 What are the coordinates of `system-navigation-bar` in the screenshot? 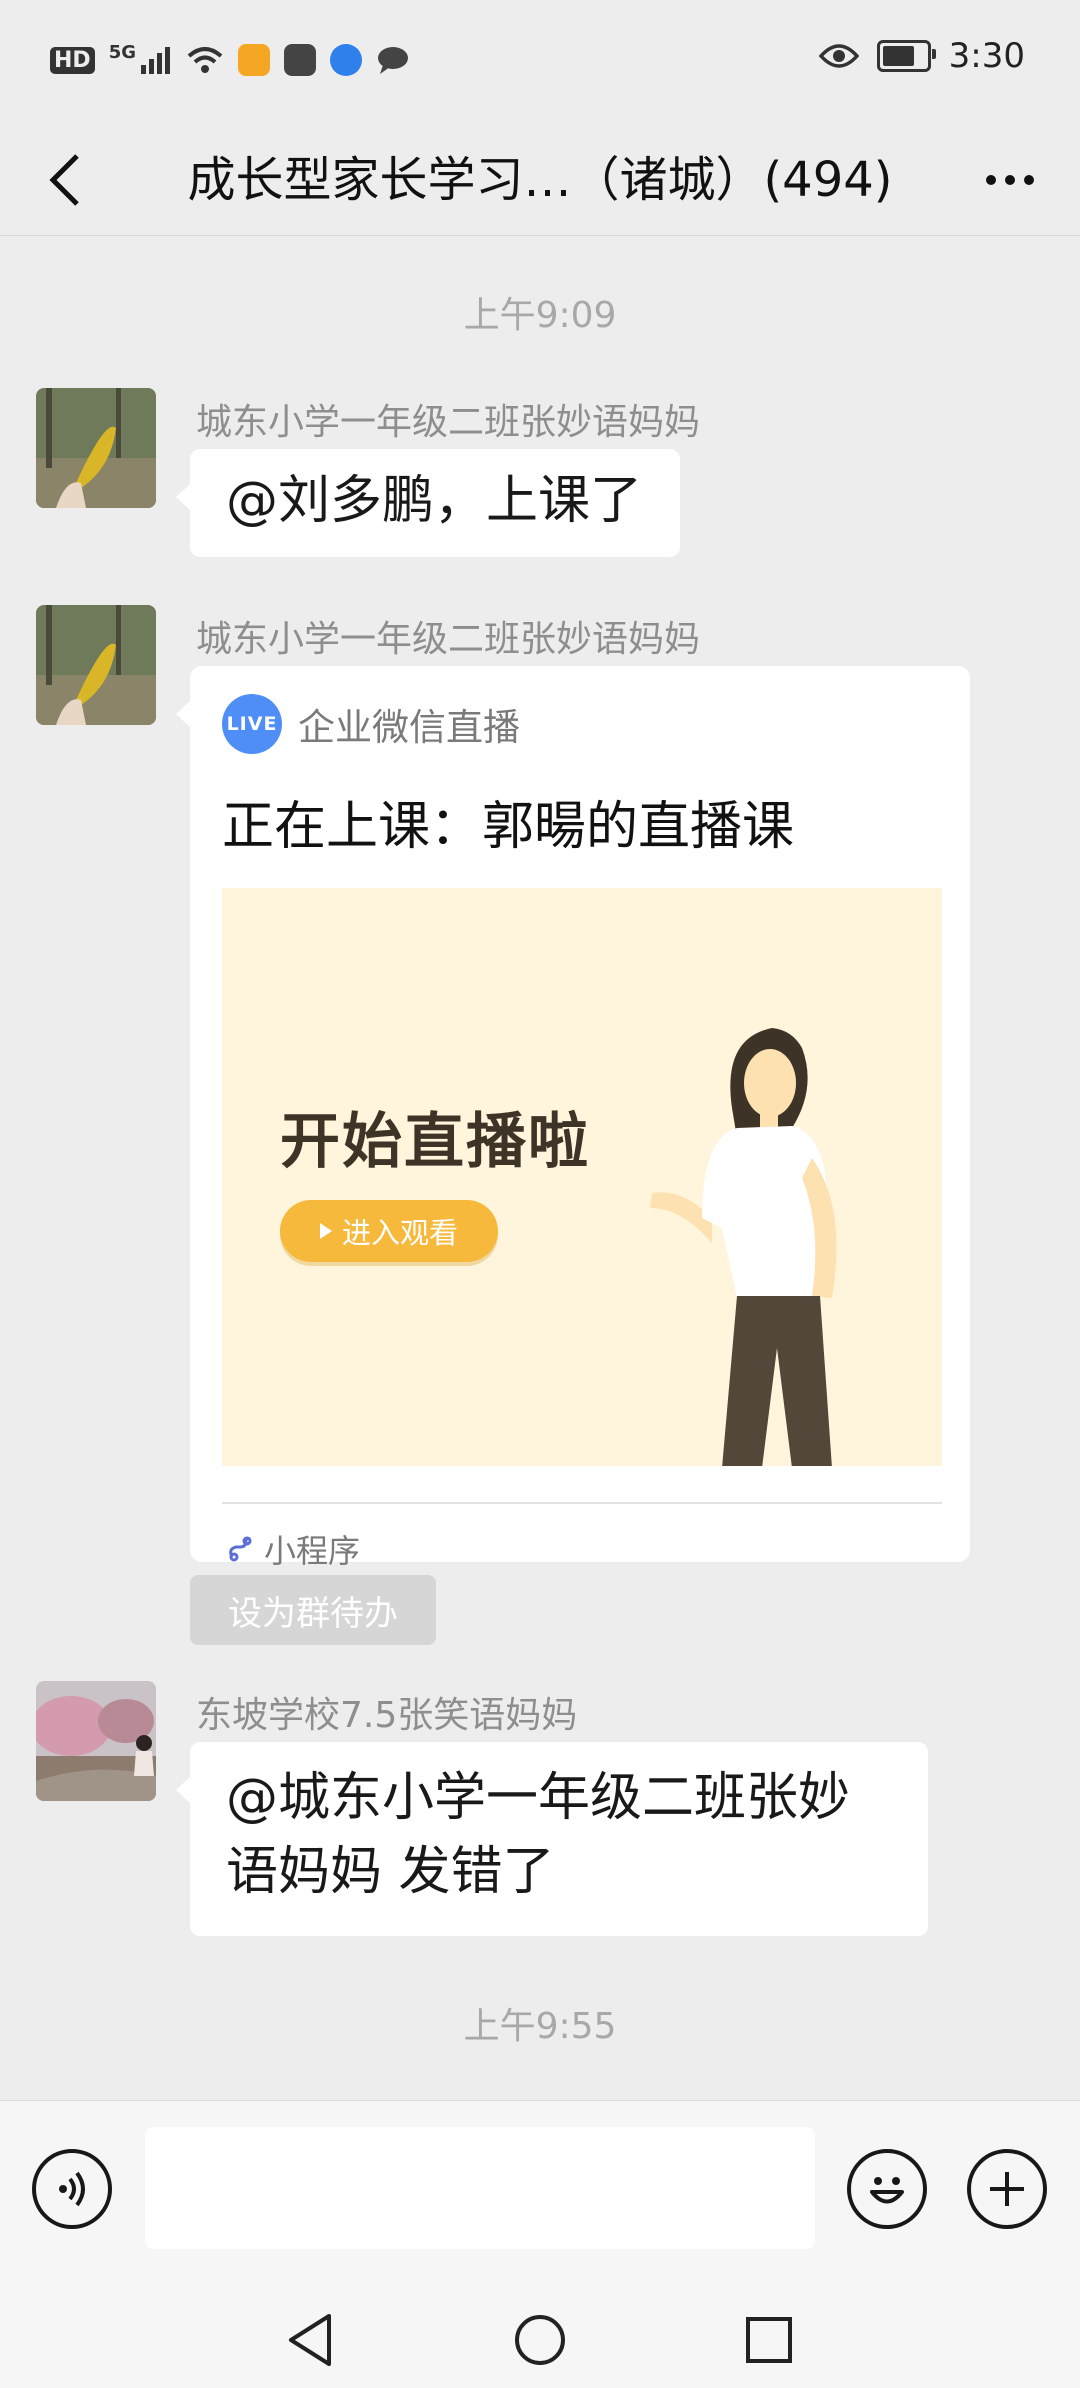 It's located at (540, 2339).